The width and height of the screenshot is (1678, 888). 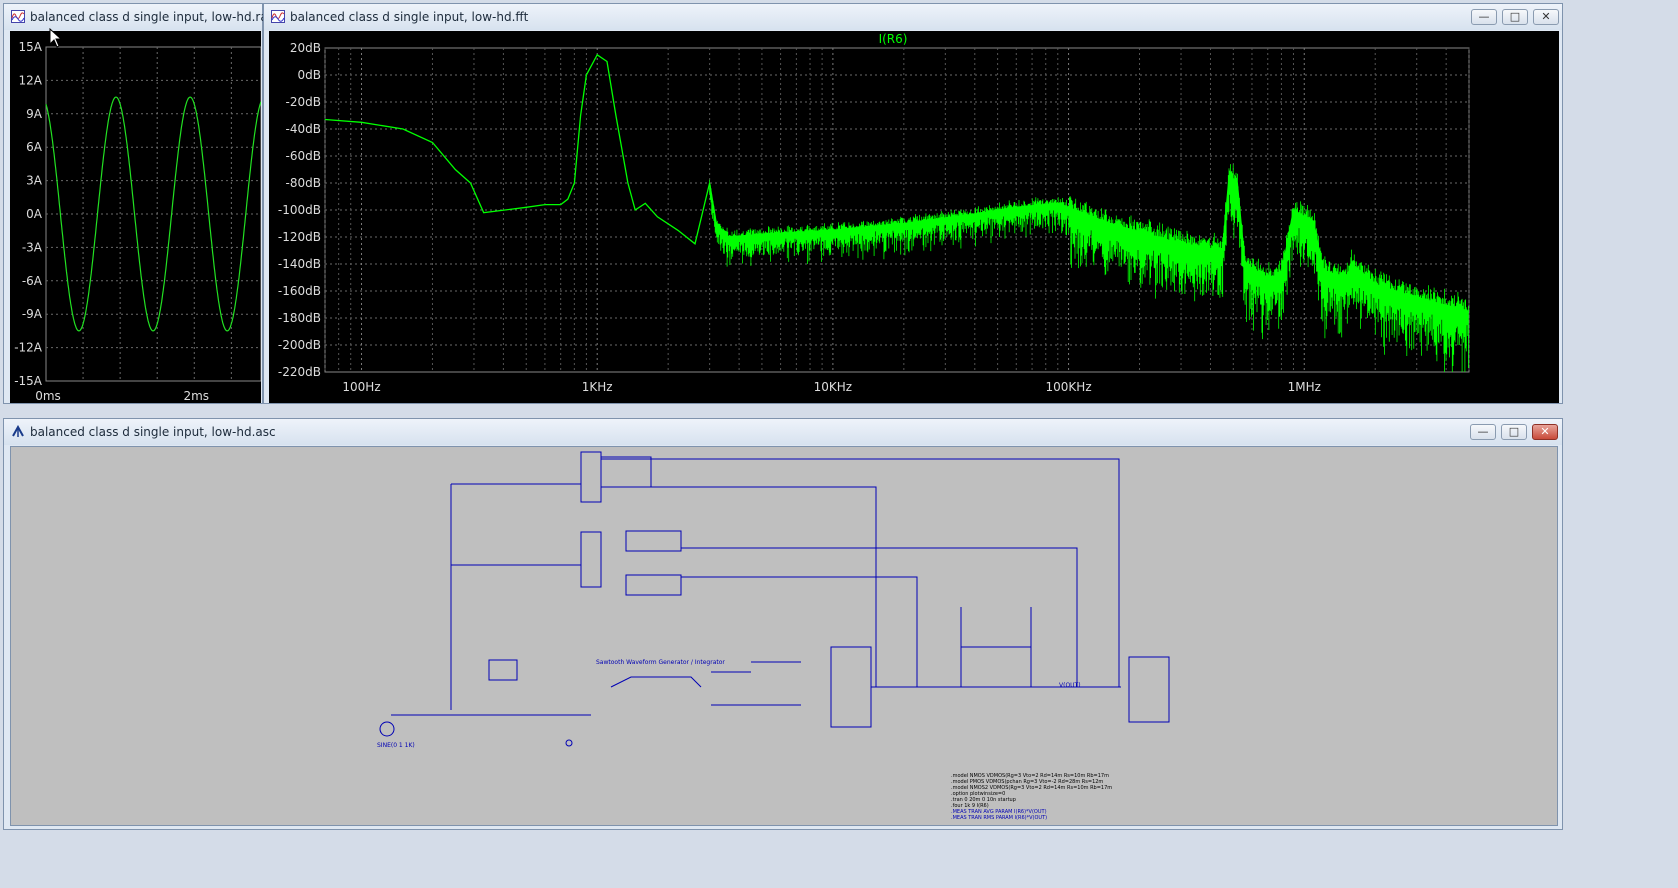 I want to click on x-tick-label: 1KHz, so click(x=597, y=387).